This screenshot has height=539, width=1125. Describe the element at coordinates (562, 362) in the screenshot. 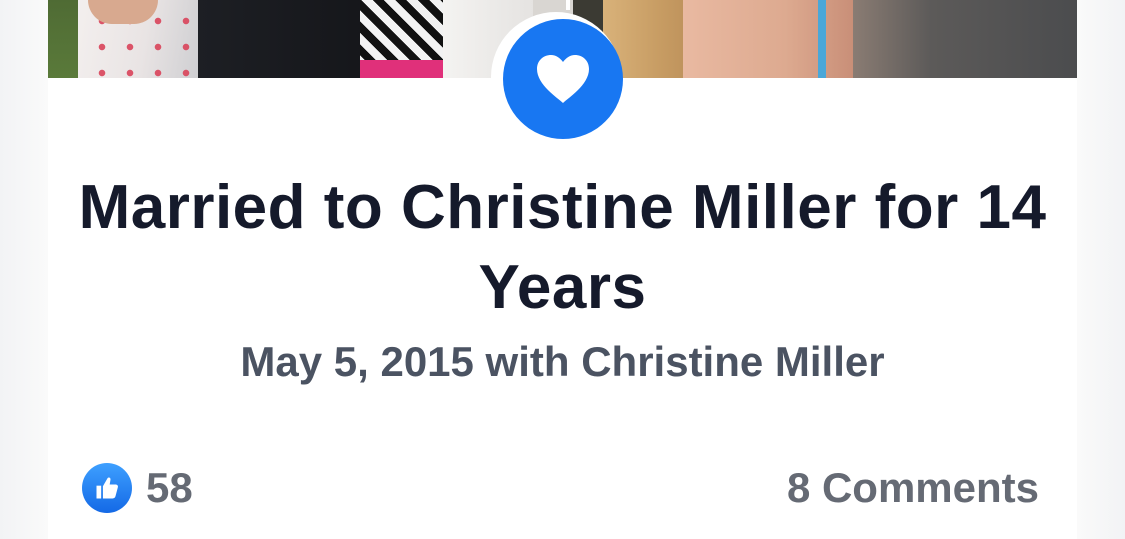

I see `event-subtitle: May 5, 2015 with Christine Miller` at that location.